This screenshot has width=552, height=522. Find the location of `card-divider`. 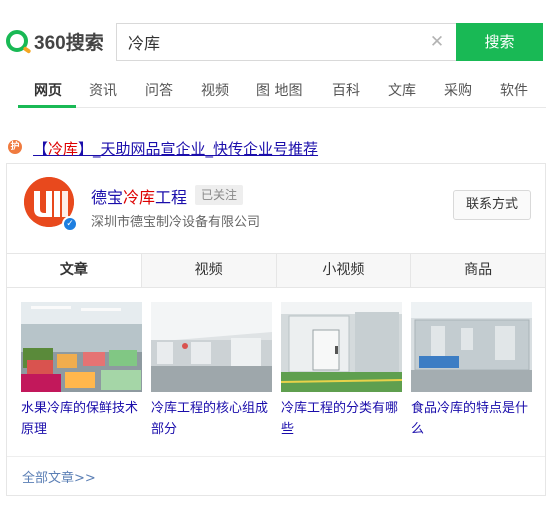

card-divider is located at coordinates (276, 456).